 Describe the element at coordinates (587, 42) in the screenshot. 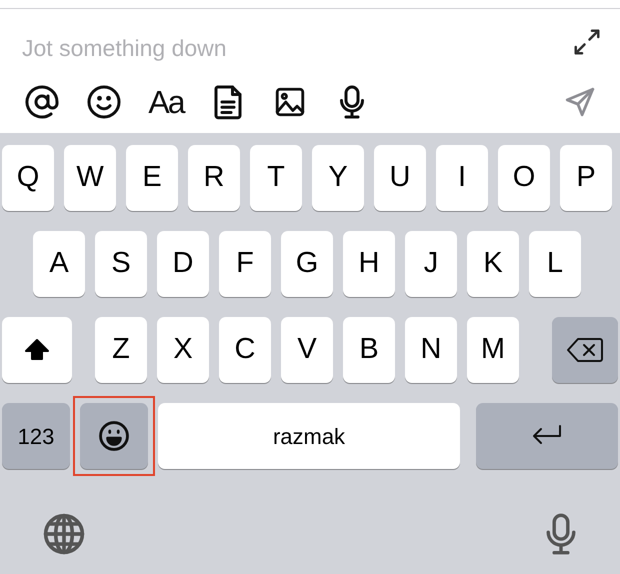

I see `expand-icon` at that location.